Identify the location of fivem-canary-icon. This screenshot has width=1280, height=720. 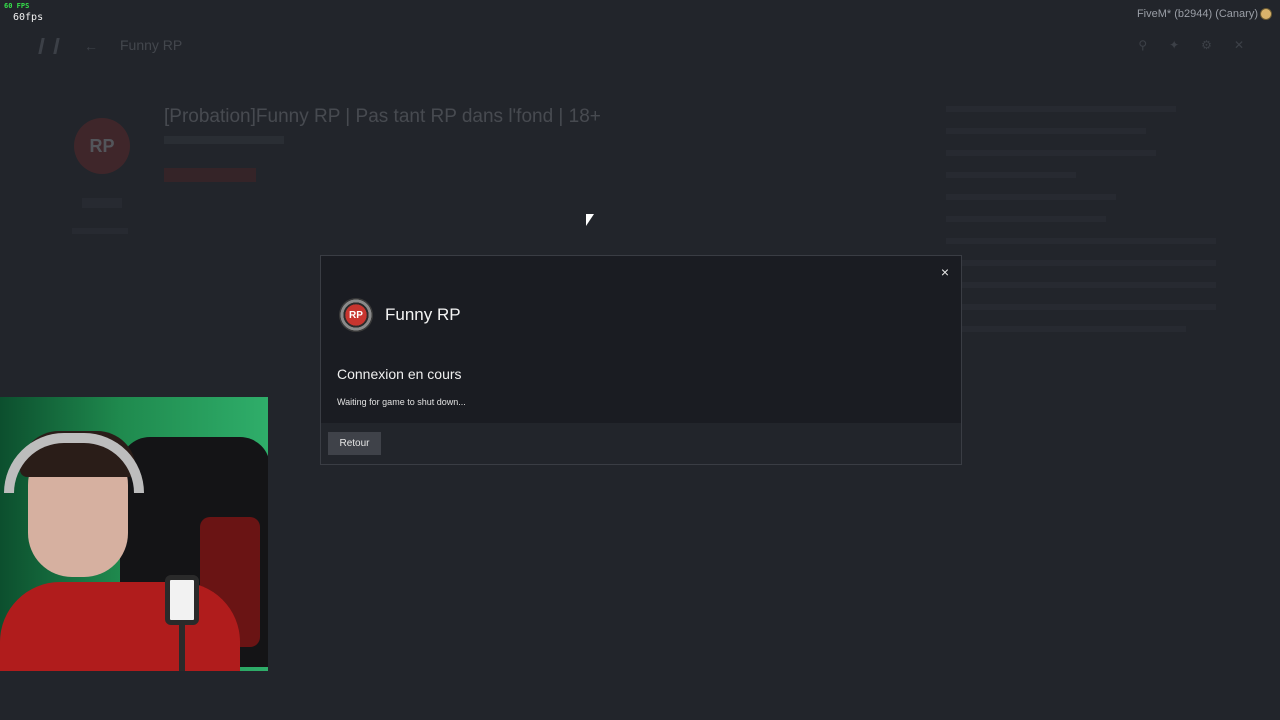
(1266, 14).